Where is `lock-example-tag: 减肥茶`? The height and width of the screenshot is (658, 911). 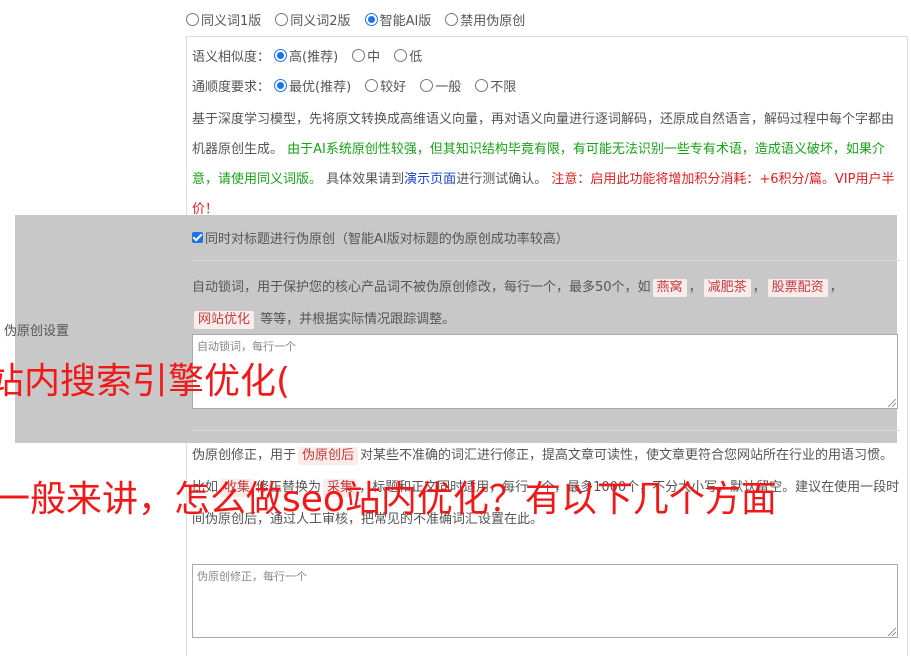
lock-example-tag: 减肥茶 is located at coordinates (727, 288).